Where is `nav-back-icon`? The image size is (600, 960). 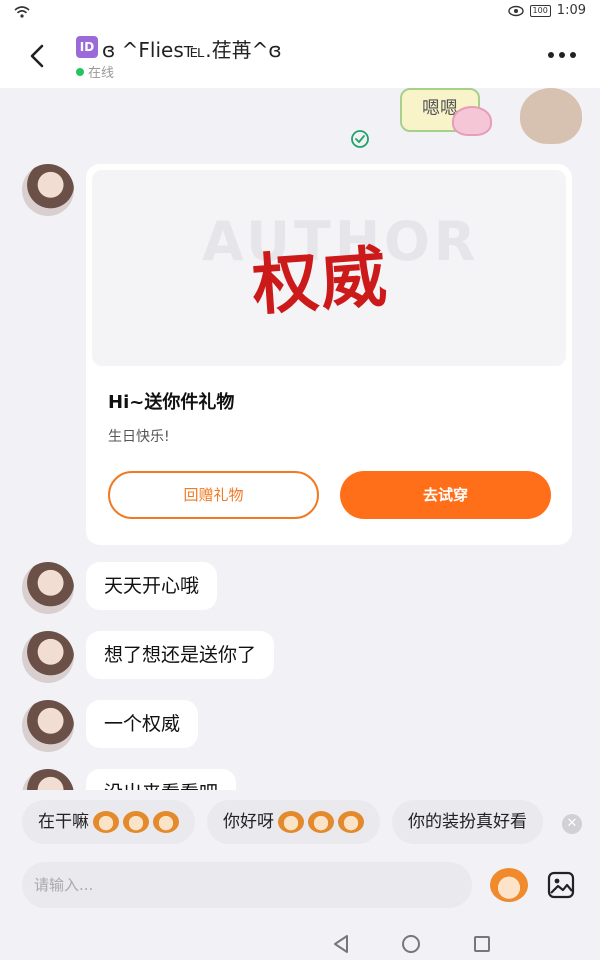
nav-back-icon is located at coordinates (341, 944).